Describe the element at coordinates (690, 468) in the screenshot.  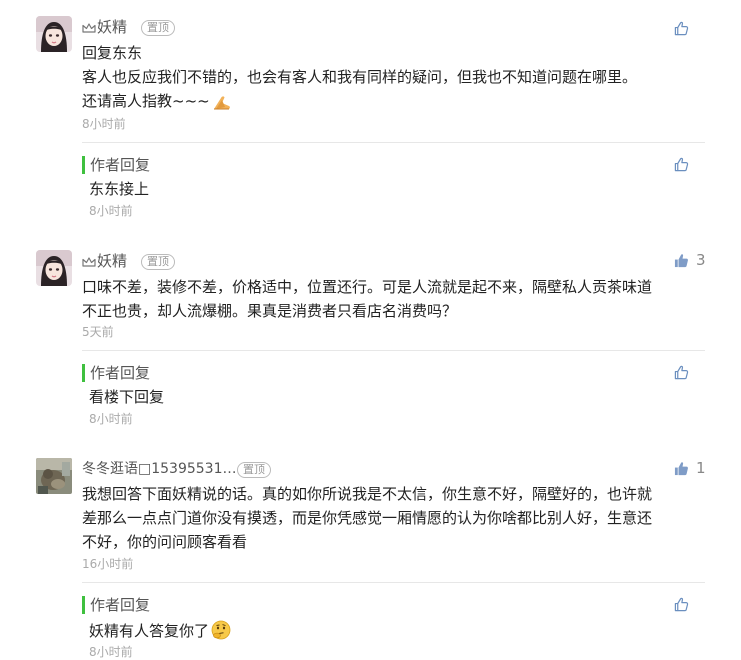
I see `like-button: 1` at that location.